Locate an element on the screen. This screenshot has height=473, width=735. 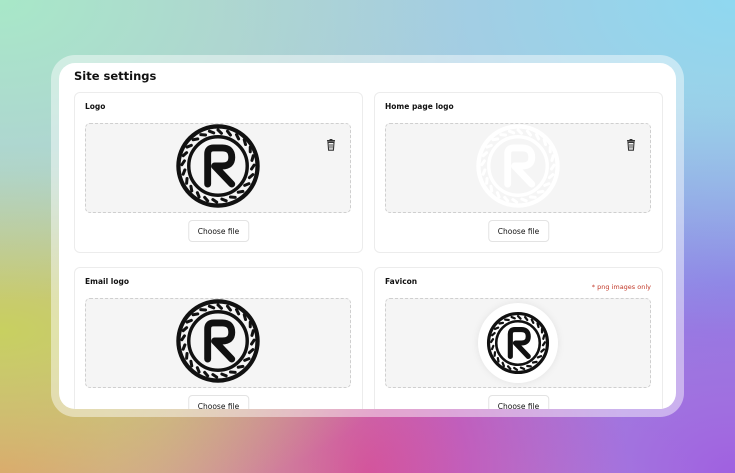
favicon-preview is located at coordinates (518, 343).